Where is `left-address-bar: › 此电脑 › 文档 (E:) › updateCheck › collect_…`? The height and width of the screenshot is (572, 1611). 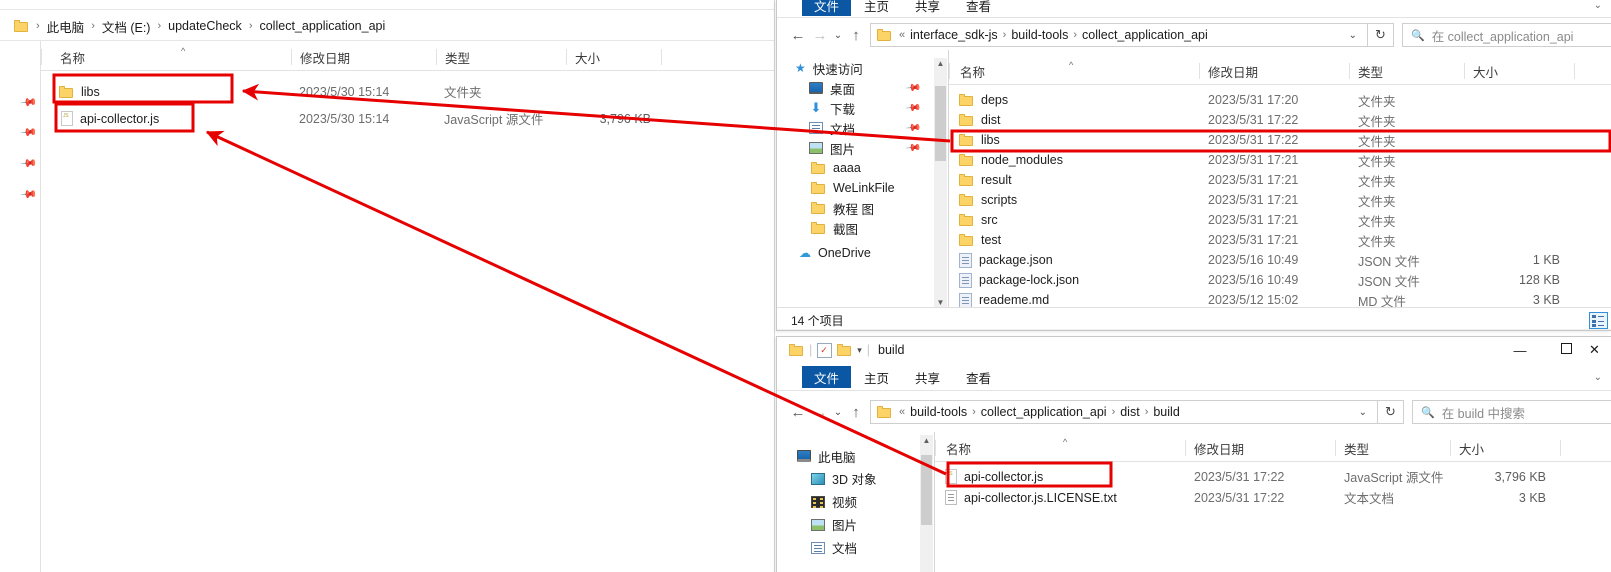
left-address-bar: › 此电脑 › 文档 (E:) › updateCheck › collect_… is located at coordinates (387, 26).